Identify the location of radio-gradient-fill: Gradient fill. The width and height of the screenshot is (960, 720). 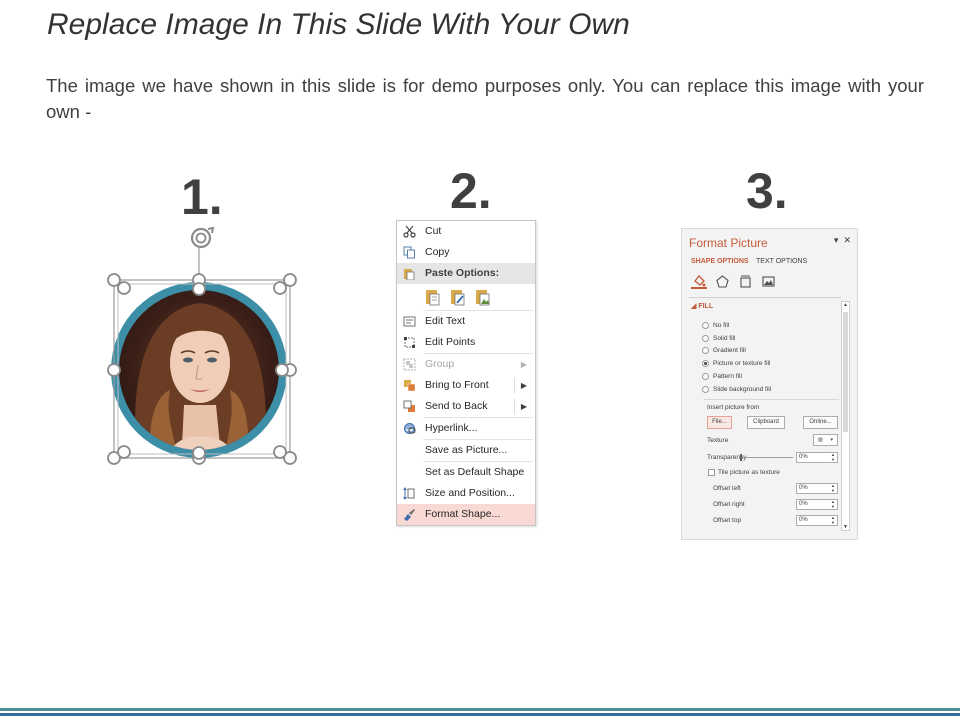
(736, 351).